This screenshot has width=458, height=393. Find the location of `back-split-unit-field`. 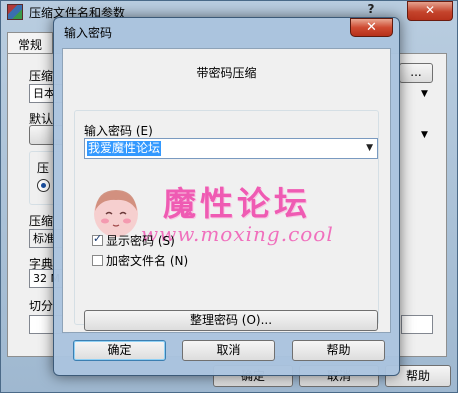

back-split-unit-field is located at coordinates (417, 324).